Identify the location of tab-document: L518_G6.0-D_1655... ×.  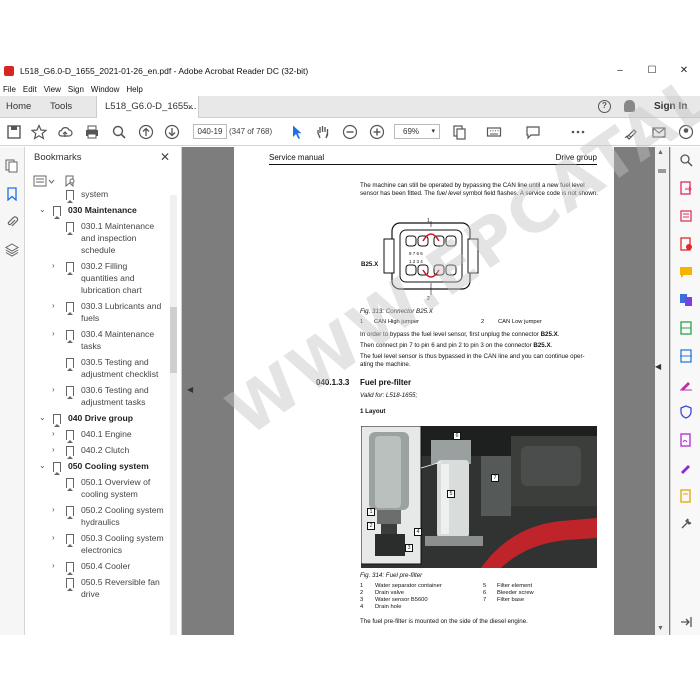
(147, 107).